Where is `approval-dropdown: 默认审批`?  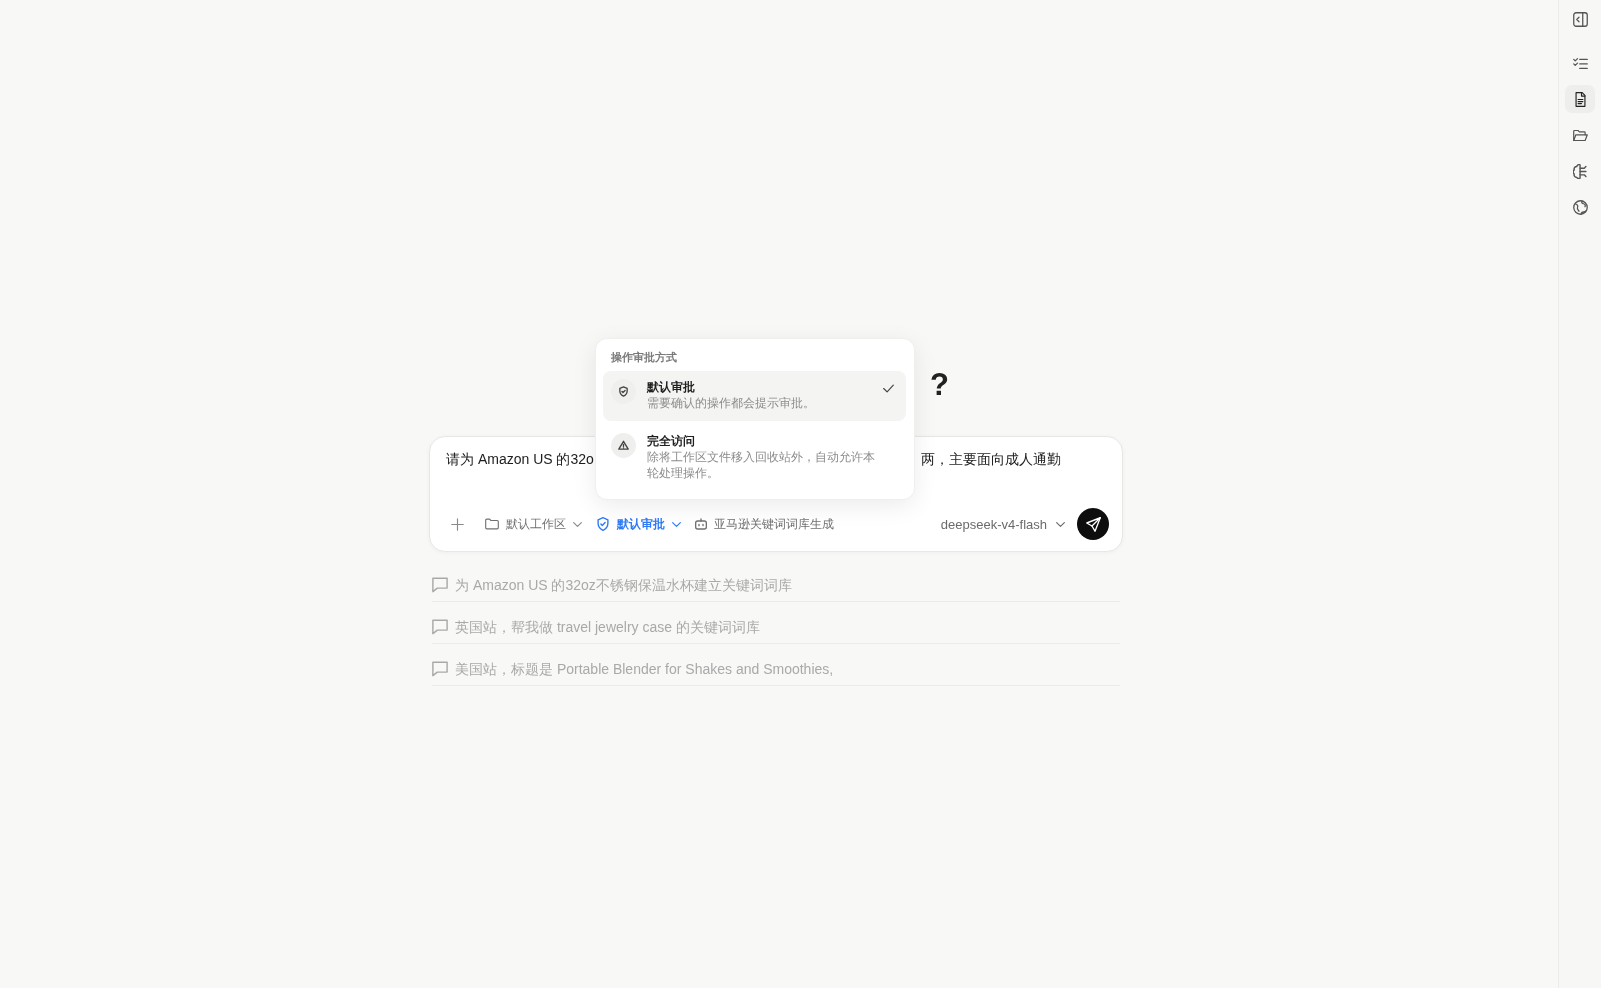 approval-dropdown: 默认审批 is located at coordinates (638, 524).